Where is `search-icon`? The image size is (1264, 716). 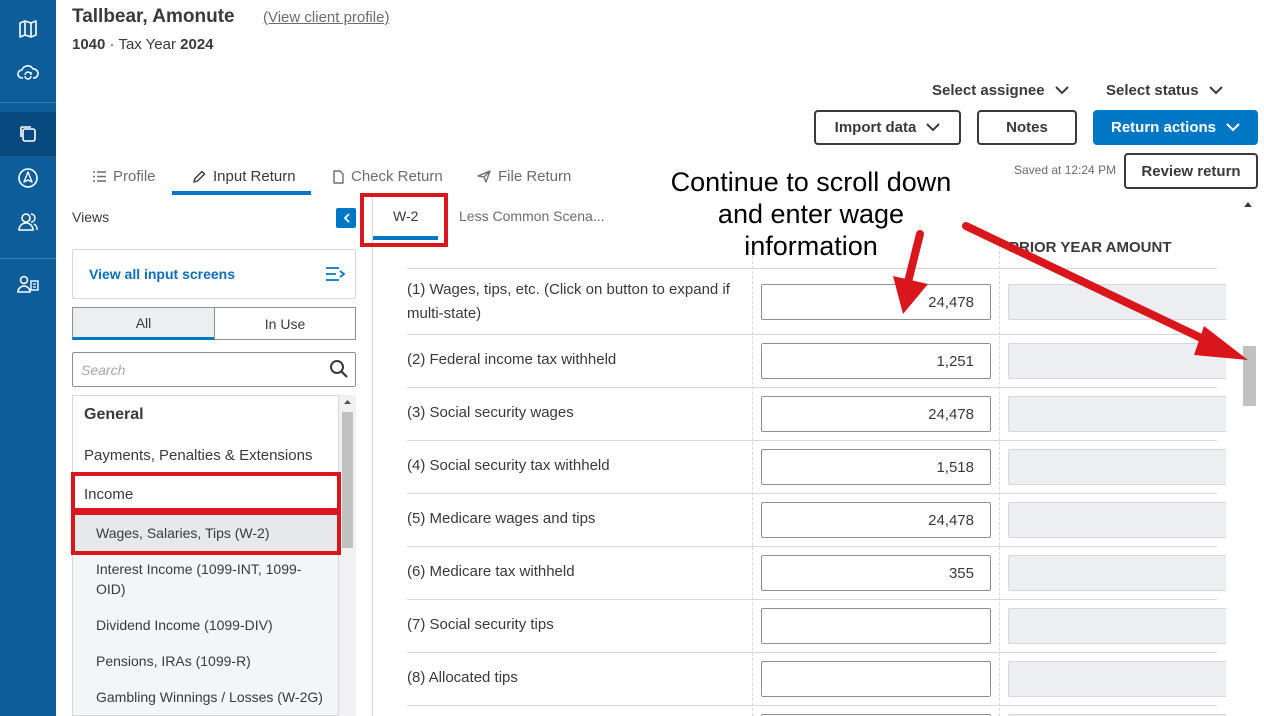
search-icon is located at coordinates (339, 369).